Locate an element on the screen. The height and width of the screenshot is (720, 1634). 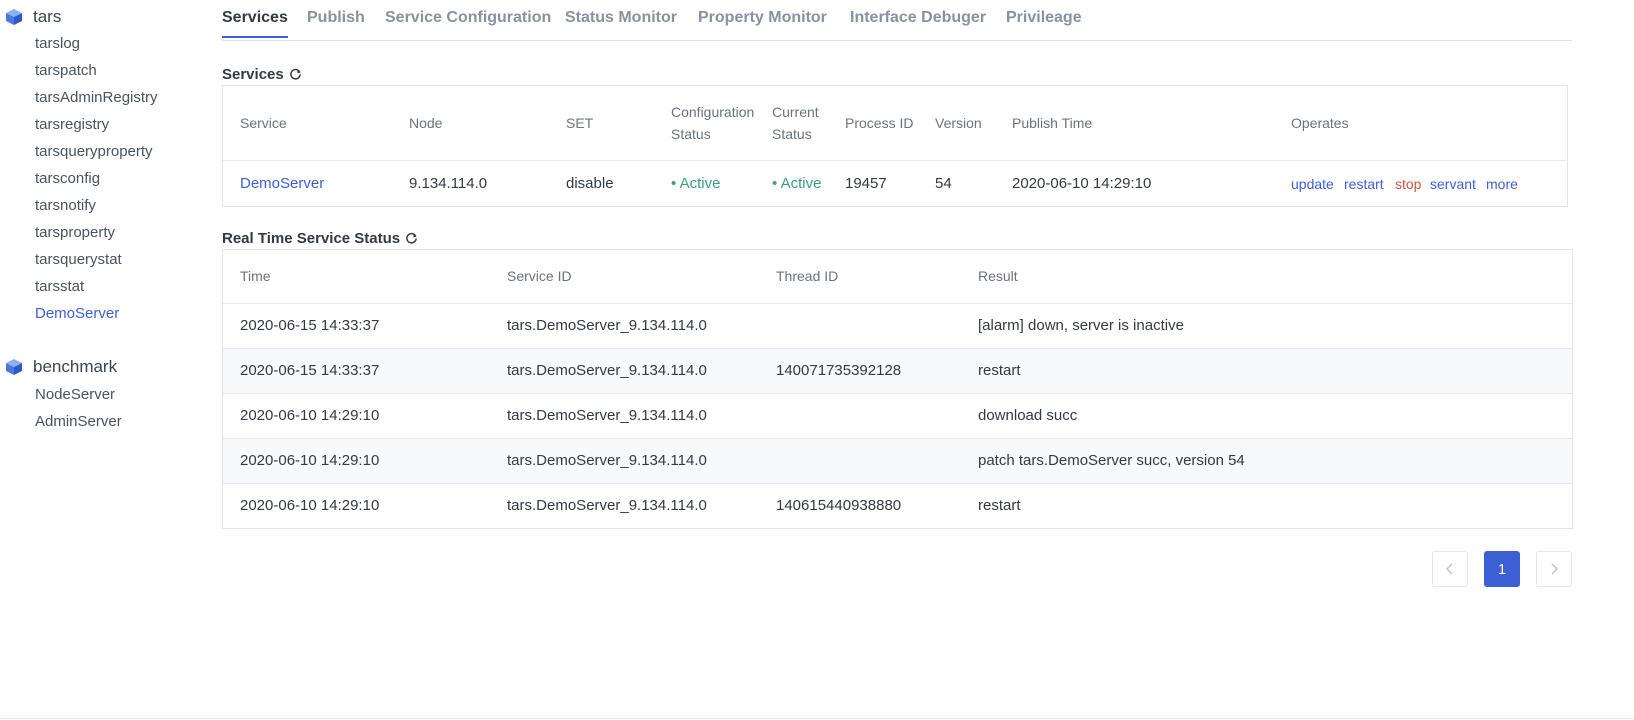
chevron-left-icon is located at coordinates (1449, 569).